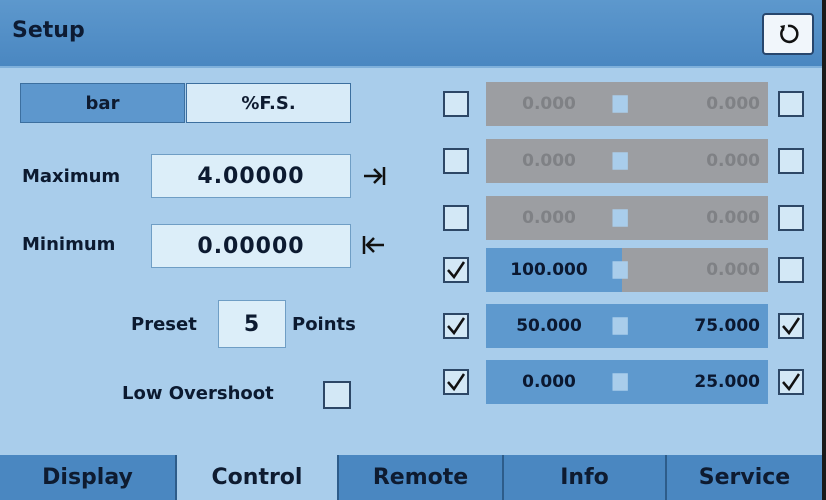  What do you see at coordinates (164, 324) in the screenshot?
I see `preset-label: Preset` at bounding box center [164, 324].